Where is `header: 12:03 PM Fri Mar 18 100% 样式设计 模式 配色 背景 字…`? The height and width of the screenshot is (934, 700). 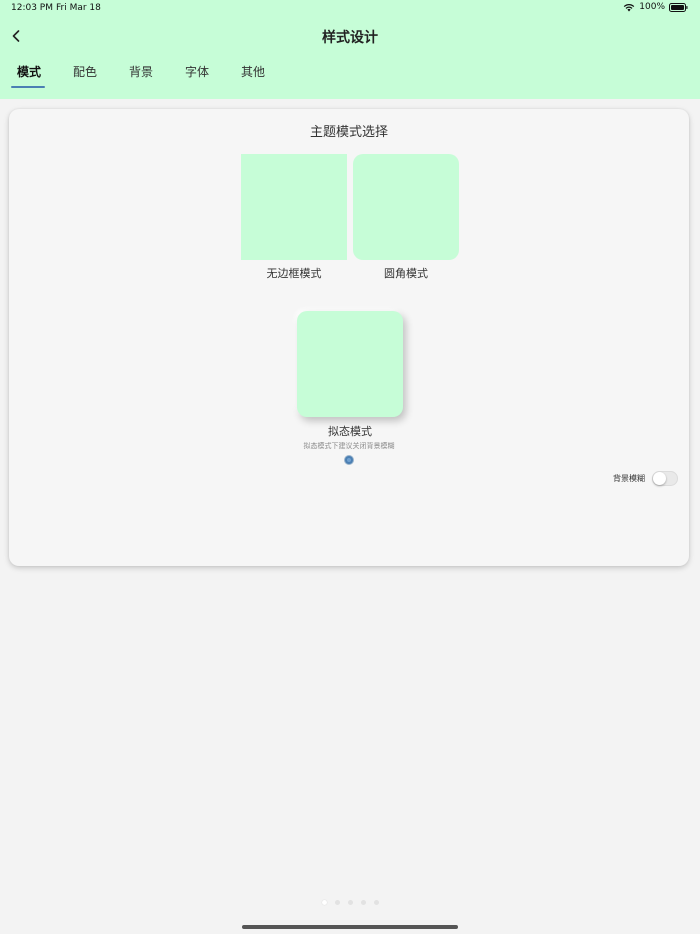 header: 12:03 PM Fri Mar 18 100% 样式设计 模式 配色 背景 字… is located at coordinates (350, 49).